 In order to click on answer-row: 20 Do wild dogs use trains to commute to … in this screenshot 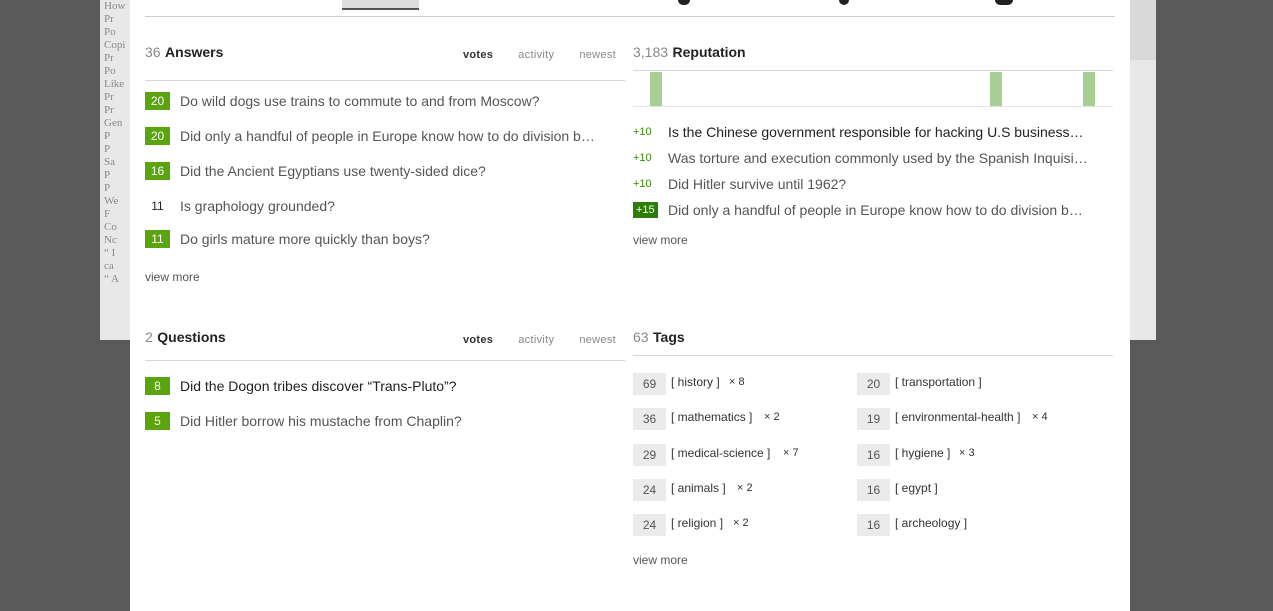, I will do `click(385, 109)`.